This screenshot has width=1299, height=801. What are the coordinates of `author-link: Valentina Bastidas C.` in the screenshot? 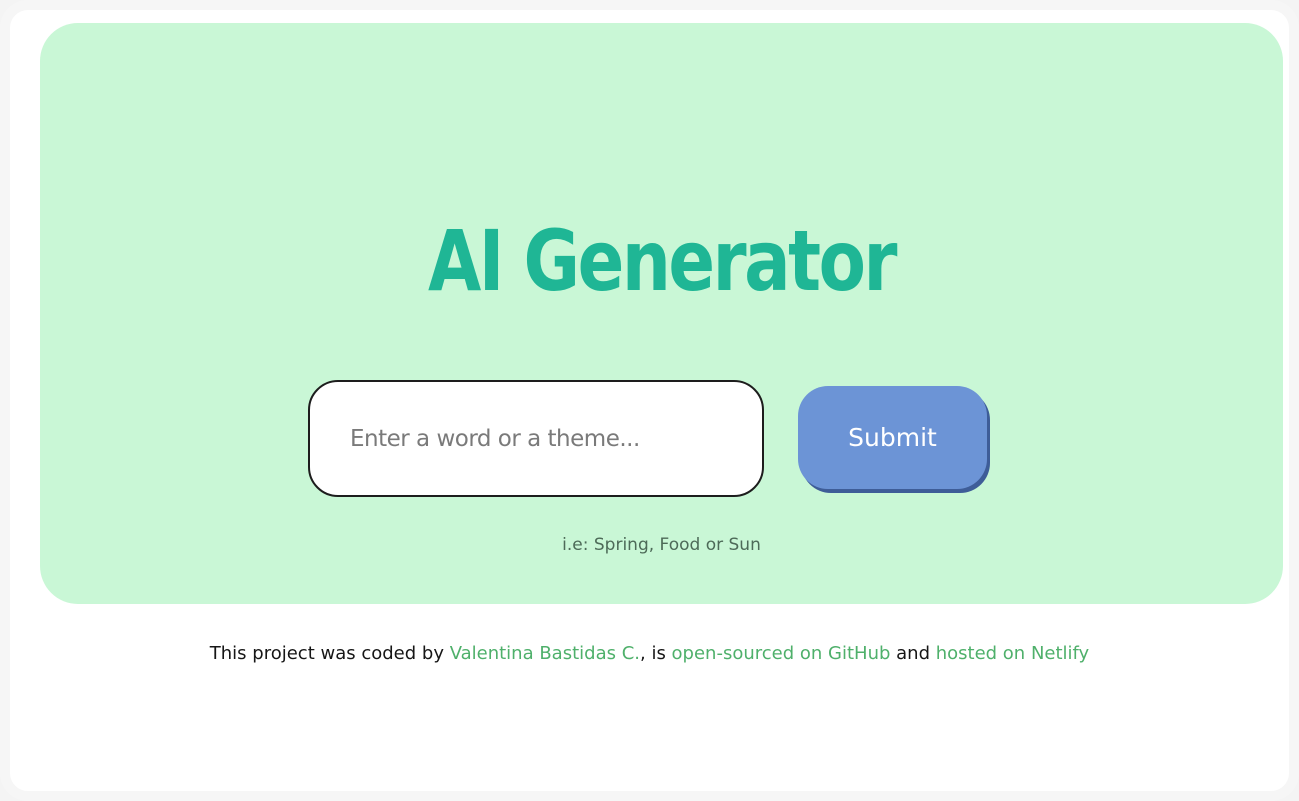 It's located at (545, 653).